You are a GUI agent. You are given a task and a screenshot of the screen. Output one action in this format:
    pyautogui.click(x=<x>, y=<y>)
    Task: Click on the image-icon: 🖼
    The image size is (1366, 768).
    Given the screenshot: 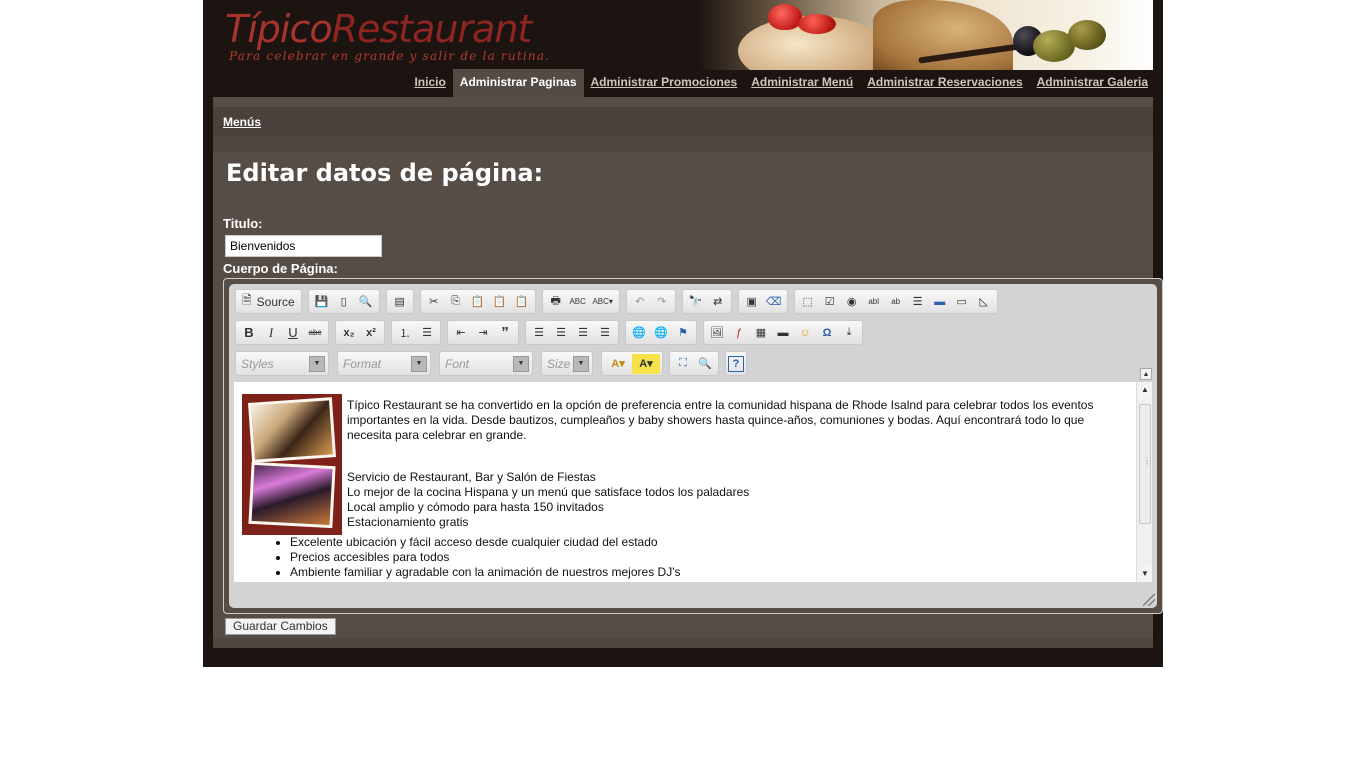 What is the action you would take?
    pyautogui.click(x=717, y=333)
    